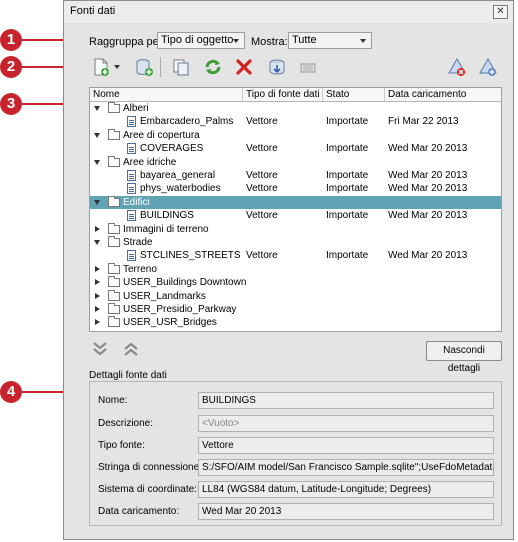 The width and height of the screenshot is (518, 542). What do you see at coordinates (136, 108) in the screenshot?
I see `group-name: Alberi` at bounding box center [136, 108].